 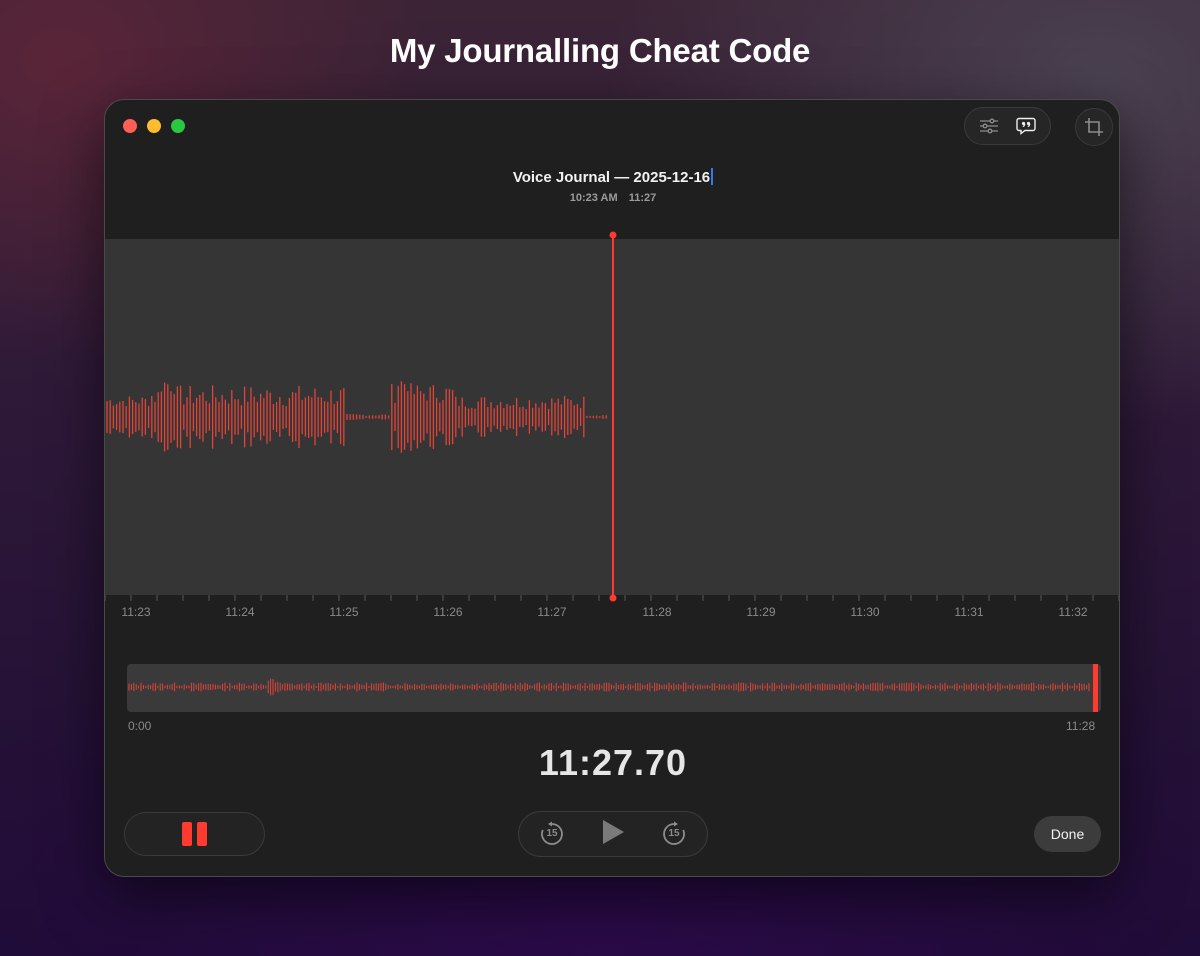 I want to click on recording-meta: 10:23 AM 11:27, so click(x=612, y=198).